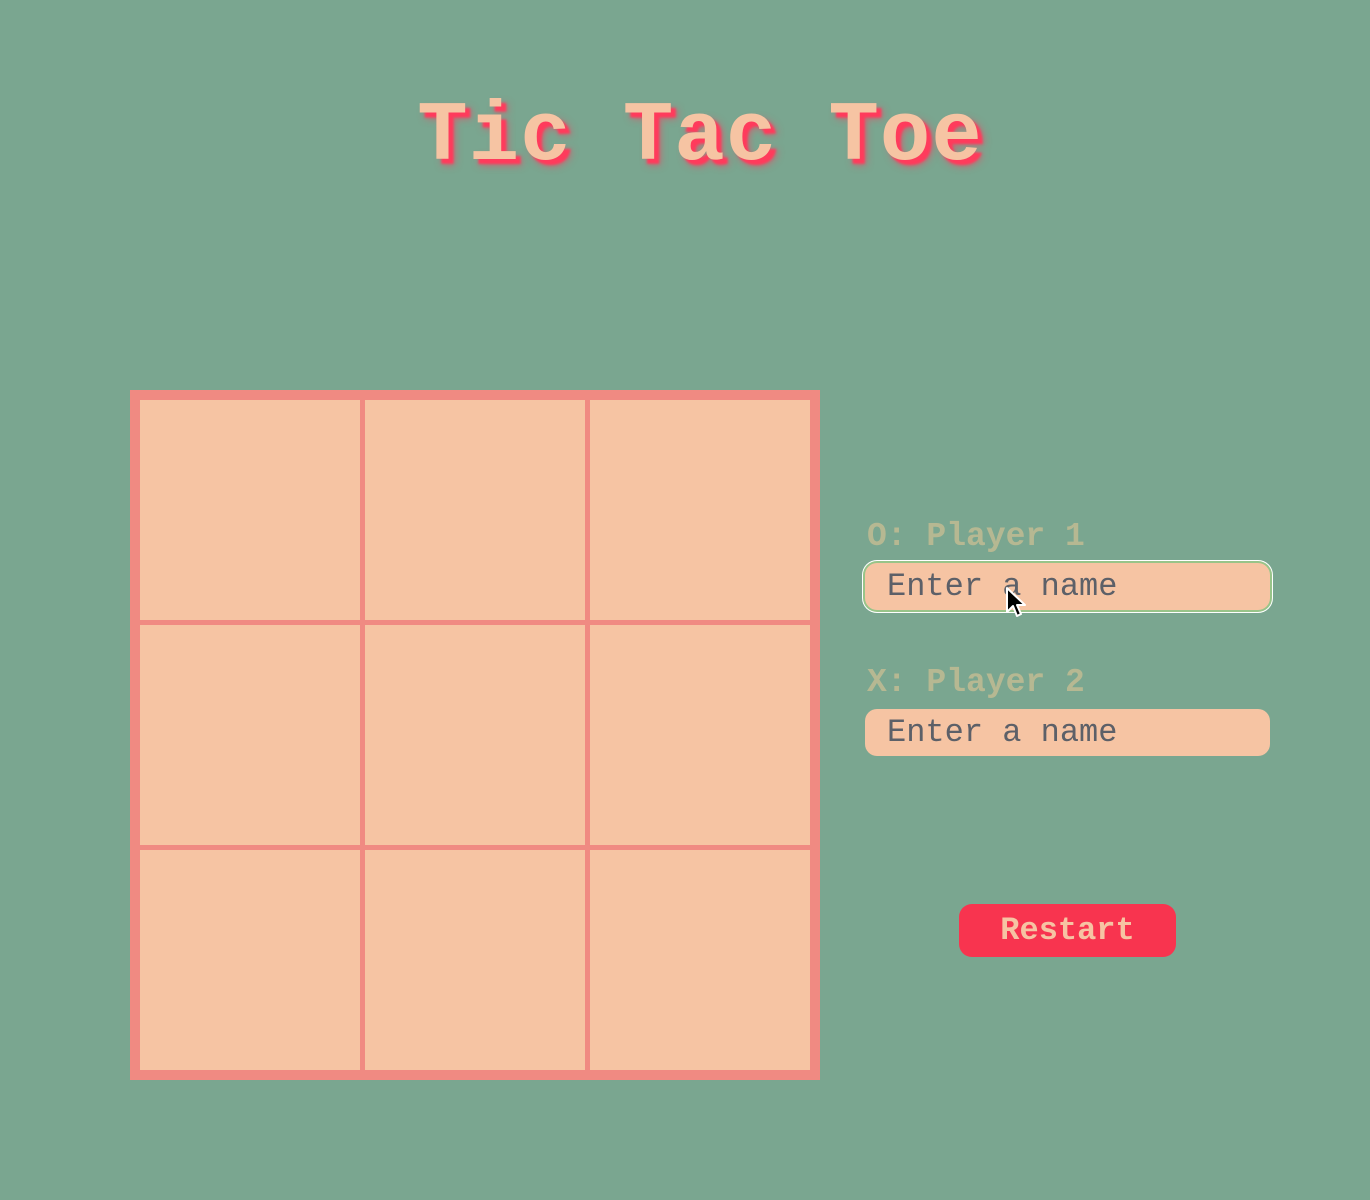 The width and height of the screenshot is (1370, 1200). I want to click on player-1-label: O: Player 1, so click(976, 536).